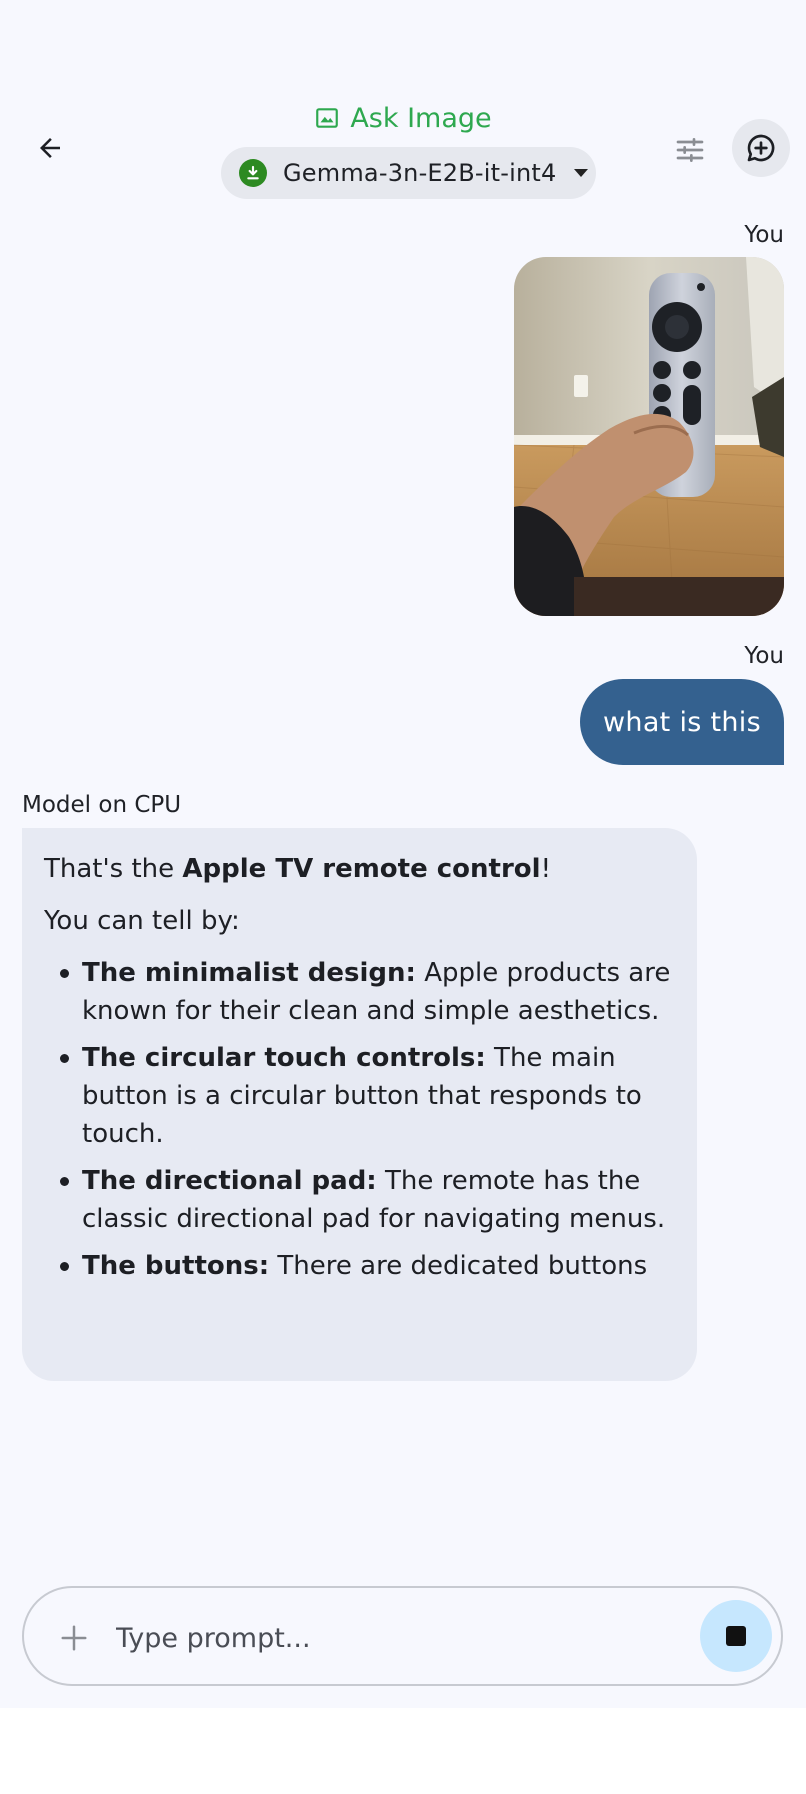 The width and height of the screenshot is (806, 1794). I want to click on stop-icon, so click(736, 1636).